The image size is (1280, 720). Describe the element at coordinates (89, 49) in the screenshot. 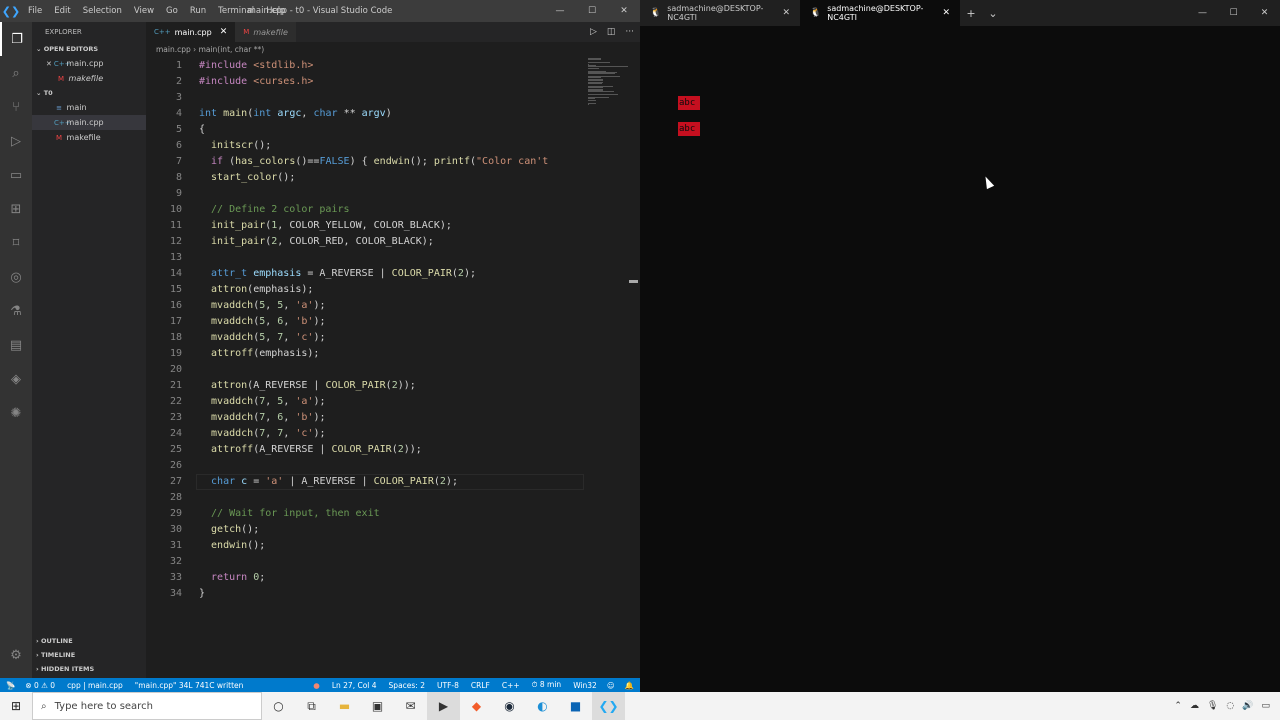

I see `open-editors-section: ⌄ OPEN EDITORS` at that location.